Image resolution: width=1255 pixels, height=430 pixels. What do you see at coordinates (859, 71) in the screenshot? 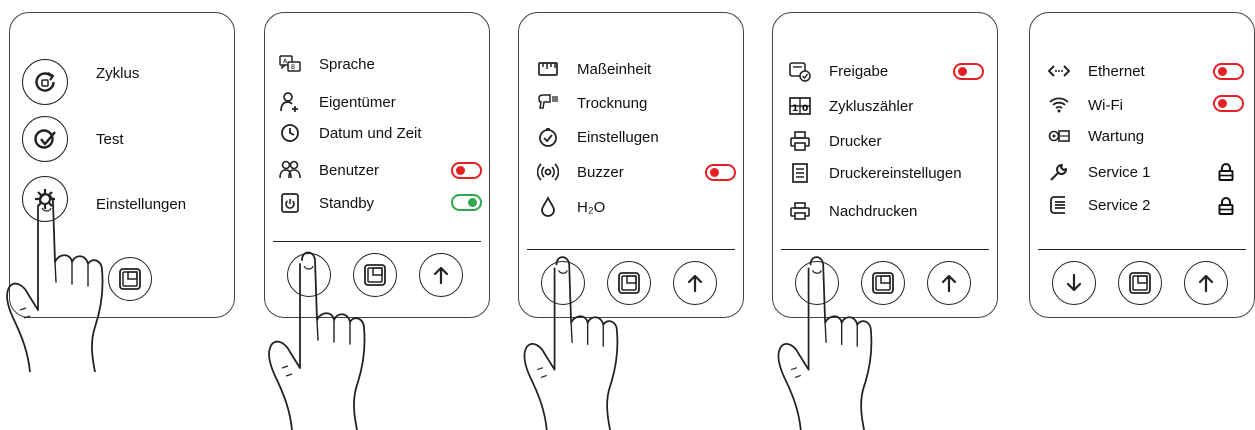
I see `menu-item-label: Freigabe` at bounding box center [859, 71].